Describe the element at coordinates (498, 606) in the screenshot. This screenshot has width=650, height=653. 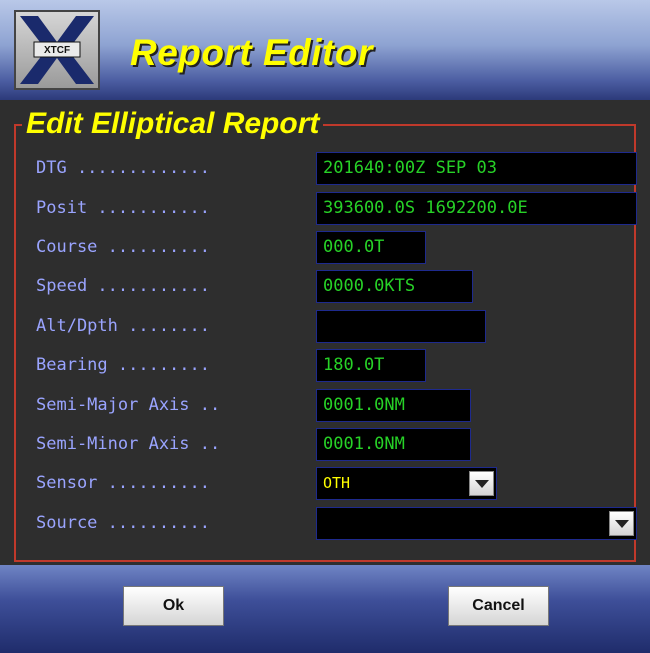
I see `cancel-button: Cancel` at that location.